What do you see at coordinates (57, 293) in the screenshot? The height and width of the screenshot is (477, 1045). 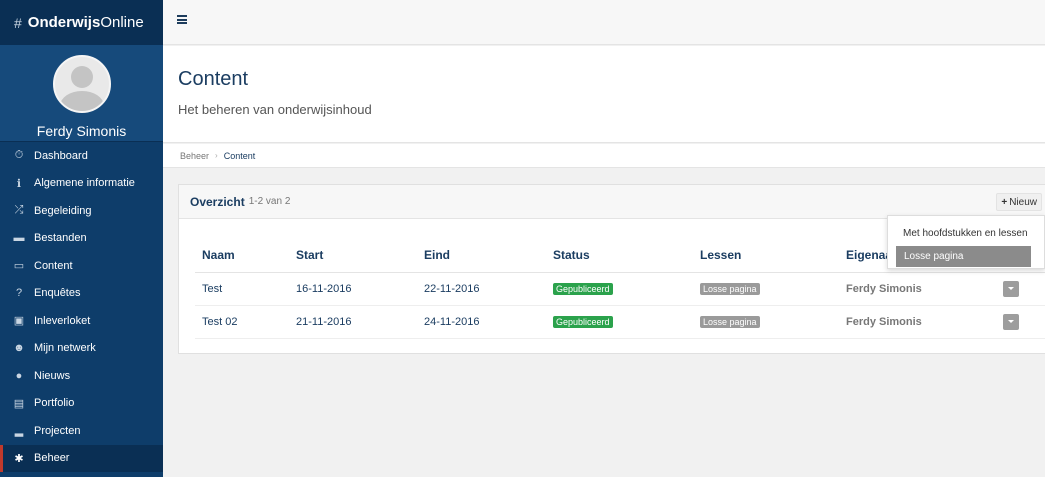 I see `sidebar-item-label: Enquêtes` at bounding box center [57, 293].